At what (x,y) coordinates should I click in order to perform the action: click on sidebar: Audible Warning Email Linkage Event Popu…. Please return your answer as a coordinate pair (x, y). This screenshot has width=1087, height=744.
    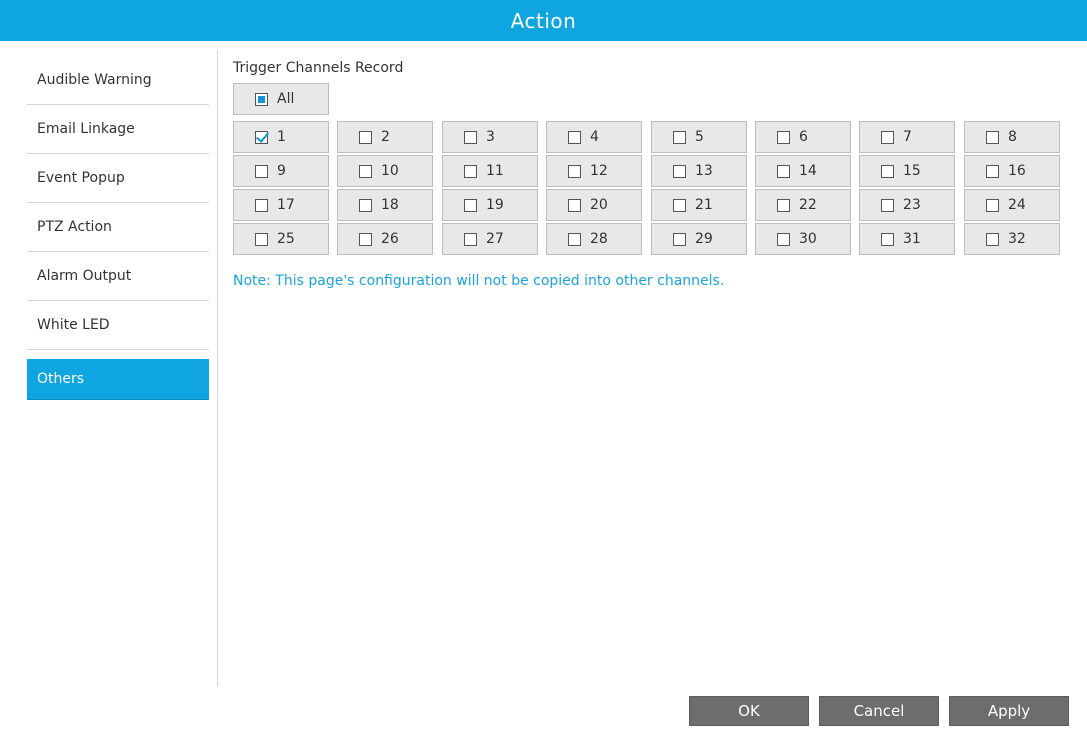
    Looking at the image, I should click on (118, 228).